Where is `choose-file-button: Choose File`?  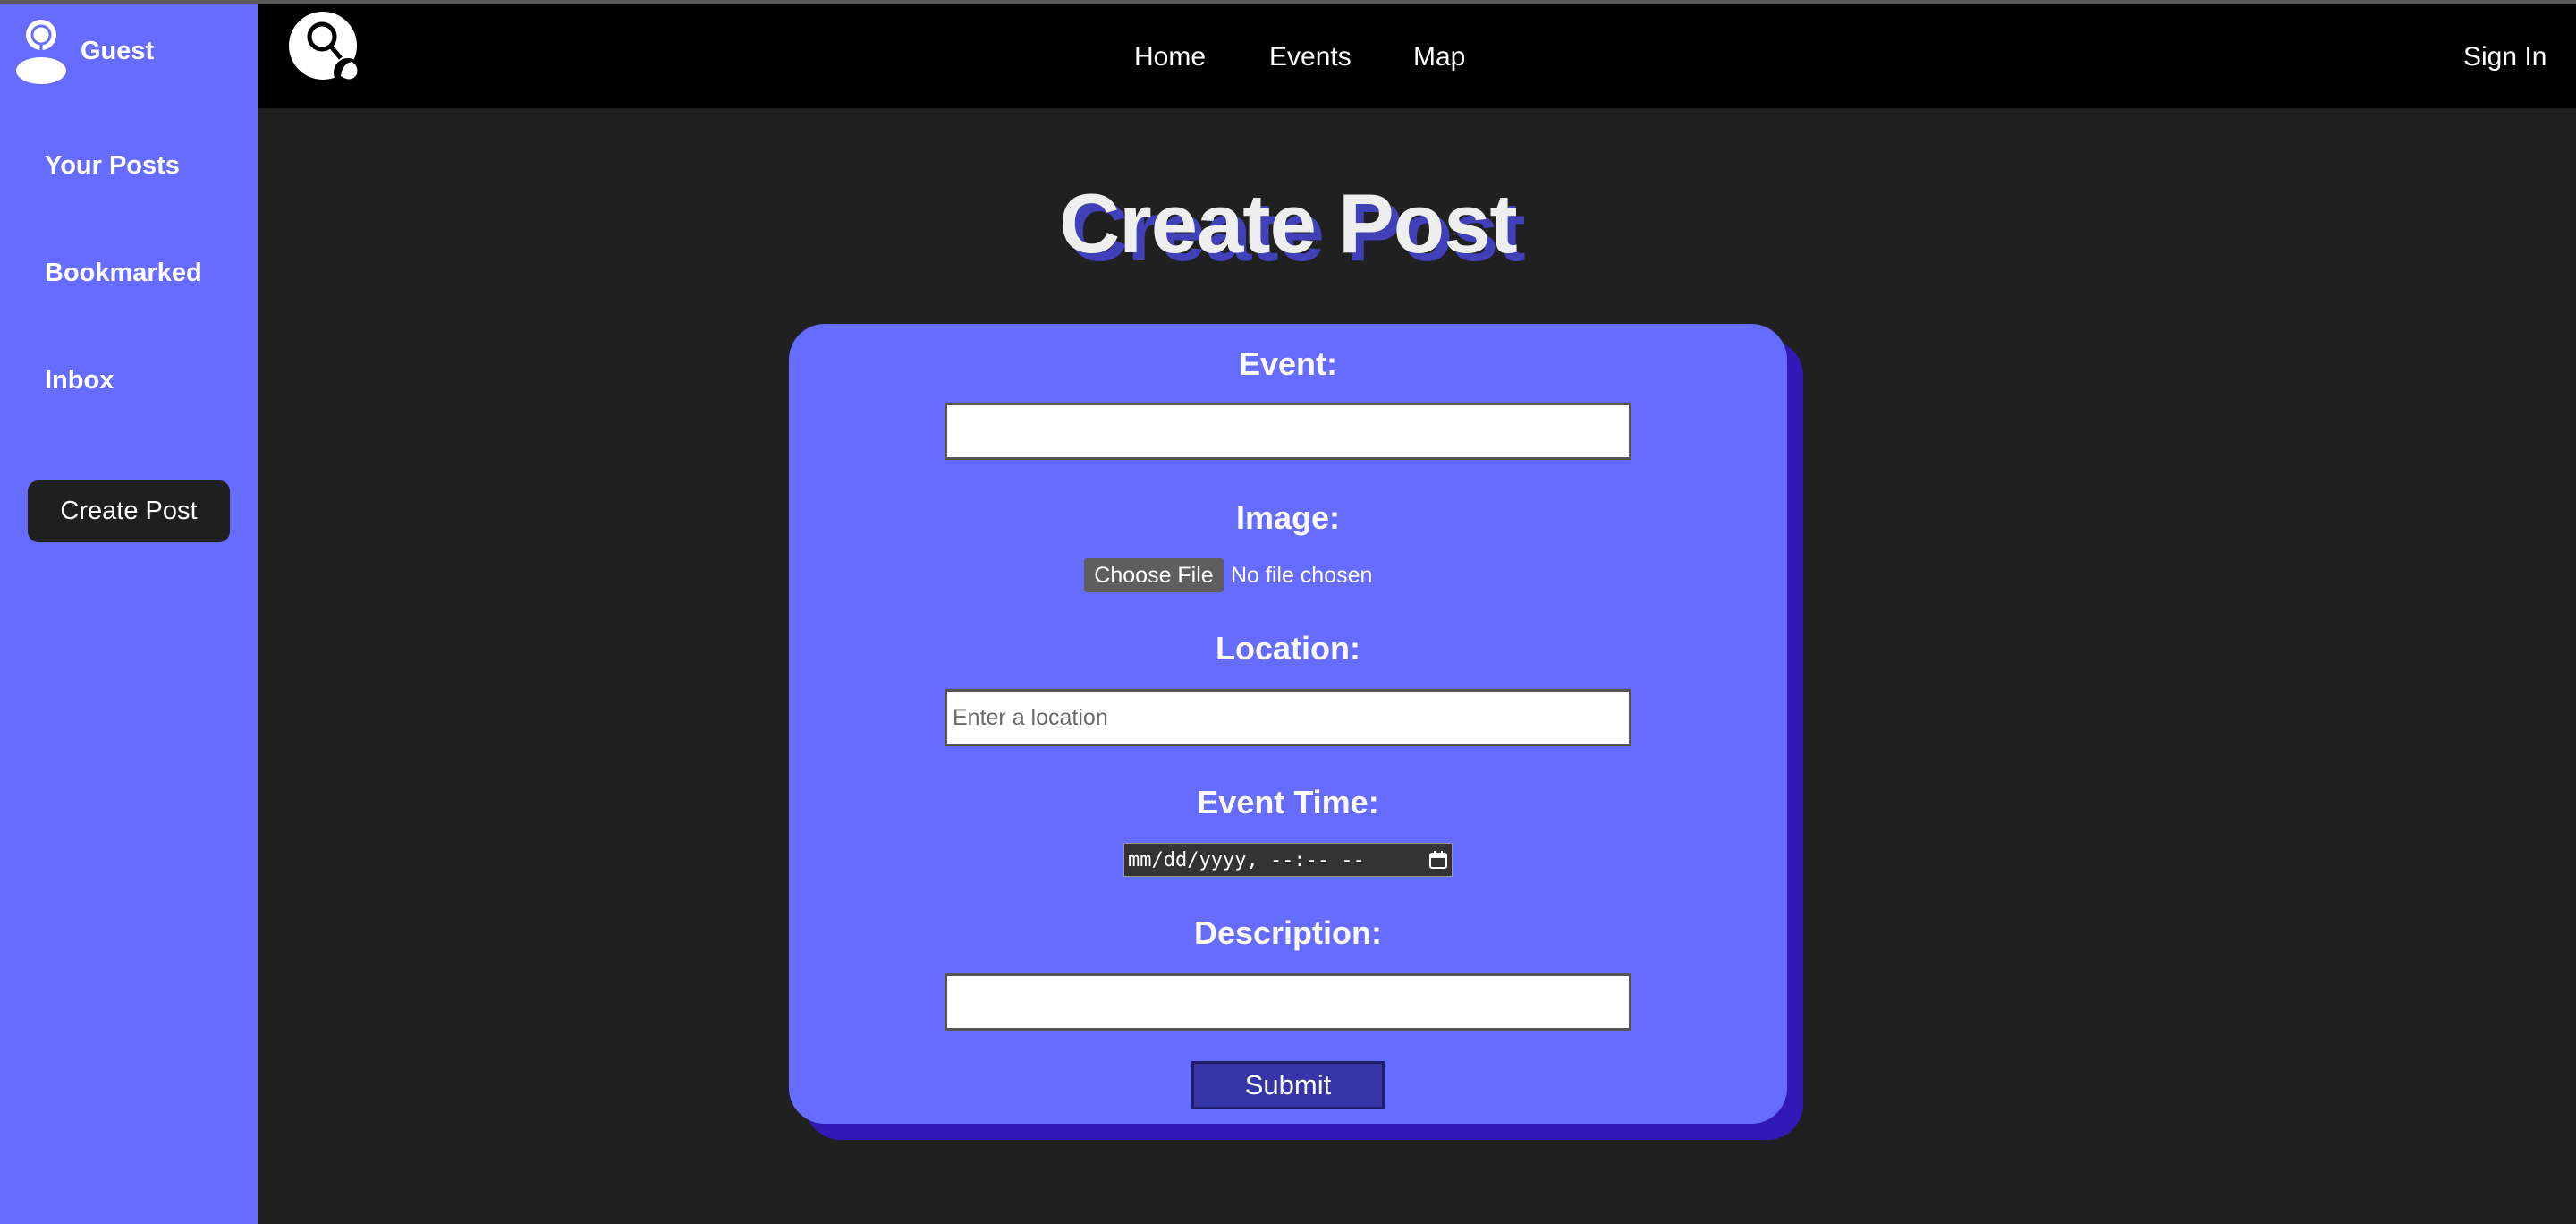
choose-file-button: Choose File is located at coordinates (1154, 575).